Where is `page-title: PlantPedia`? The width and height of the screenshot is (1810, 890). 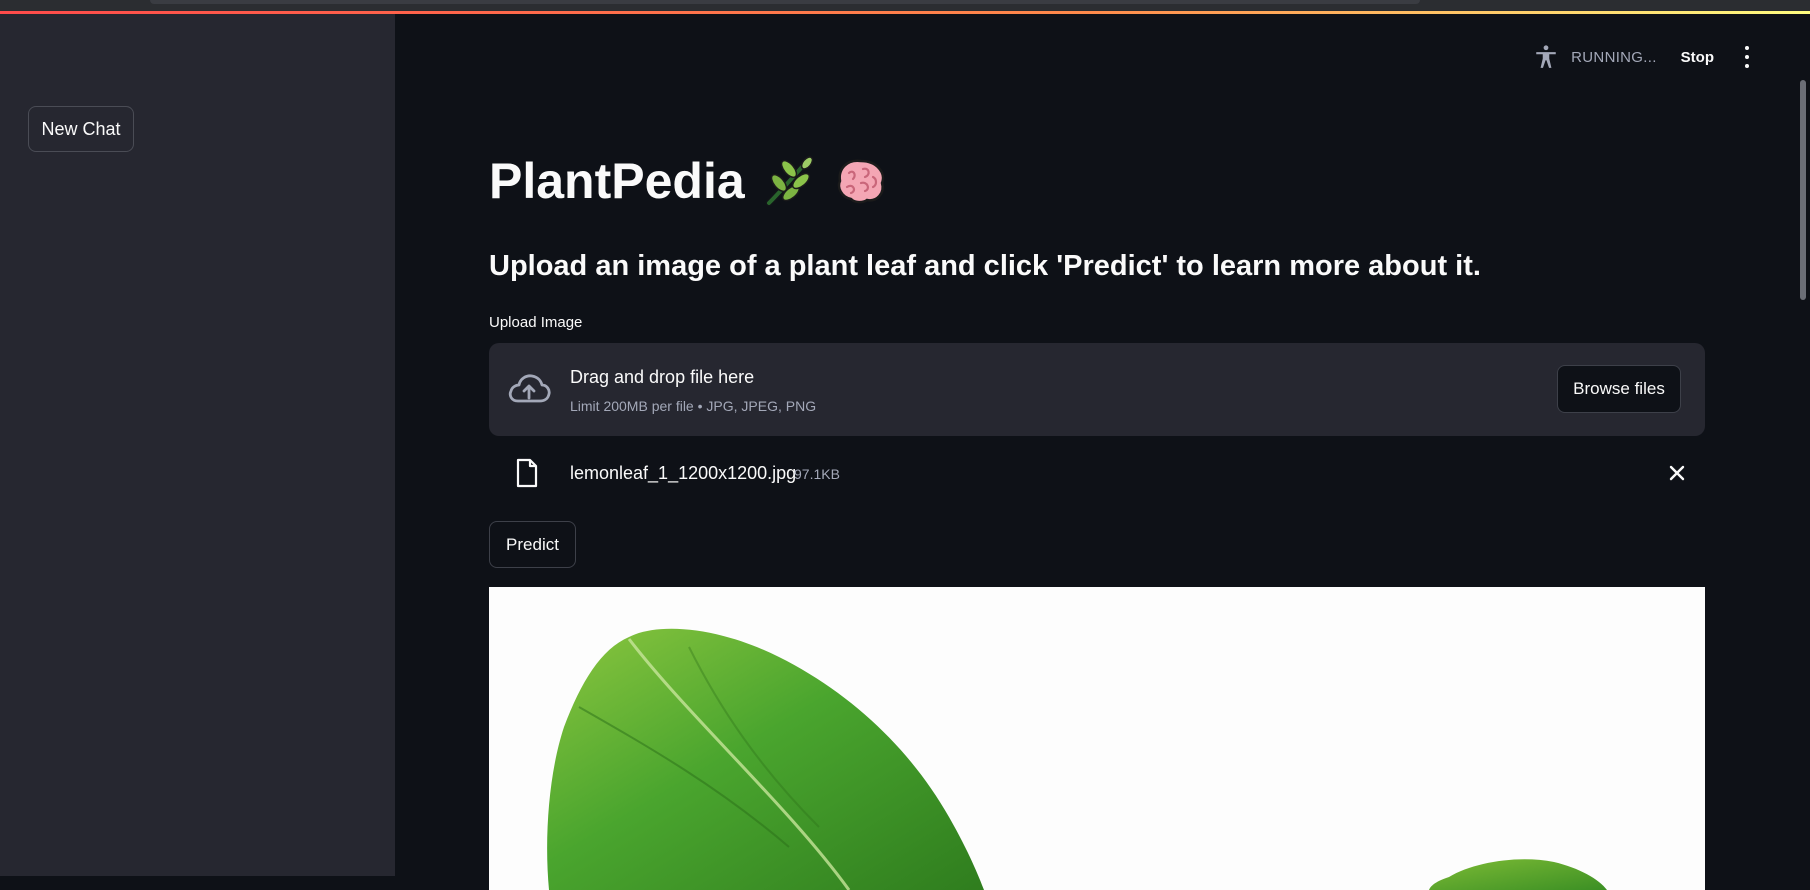
page-title: PlantPedia is located at coordinates (689, 181).